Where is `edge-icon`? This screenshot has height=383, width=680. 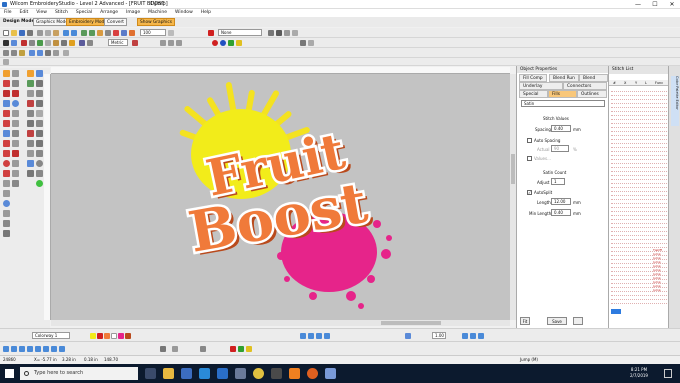
edge-icon is located at coordinates (204, 373).